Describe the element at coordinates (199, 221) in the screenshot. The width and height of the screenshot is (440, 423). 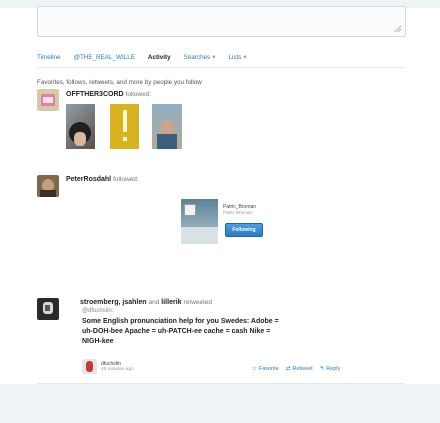
I see `profile-card-background` at that location.